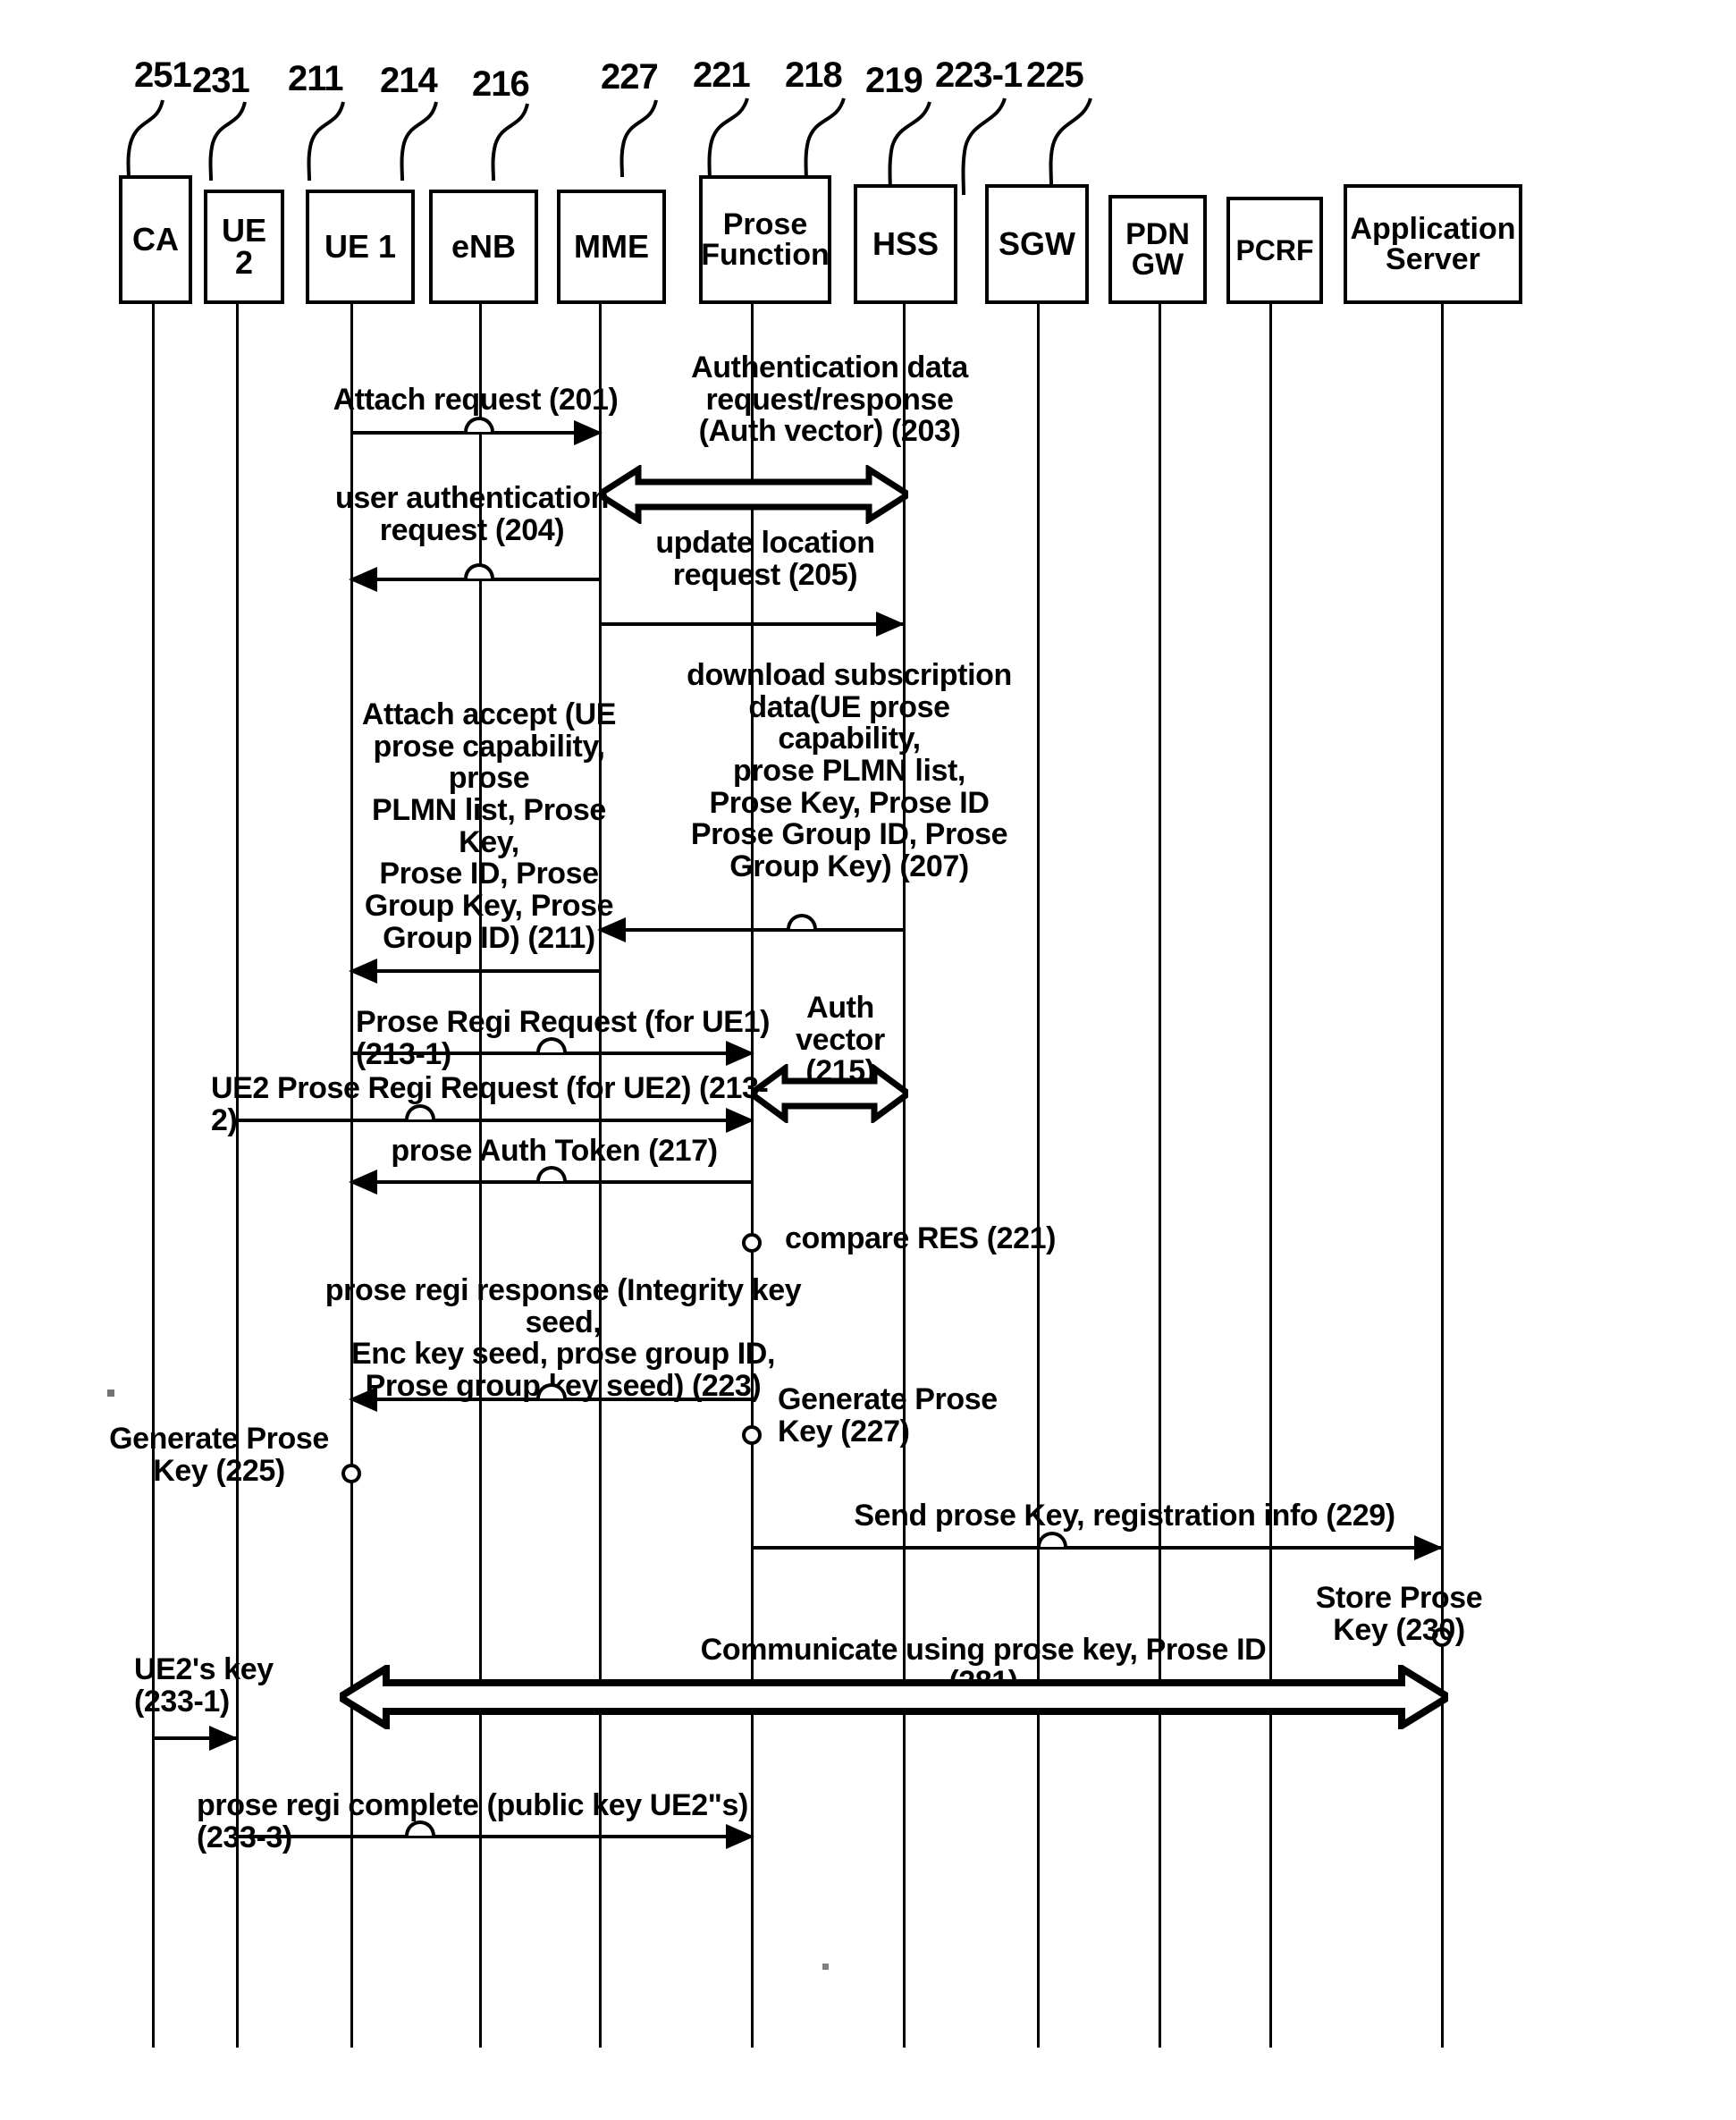 The height and width of the screenshot is (2120, 1736). Describe the element at coordinates (554, 1151) in the screenshot. I see `msg-label-217: prose Auth Token (217)` at that location.